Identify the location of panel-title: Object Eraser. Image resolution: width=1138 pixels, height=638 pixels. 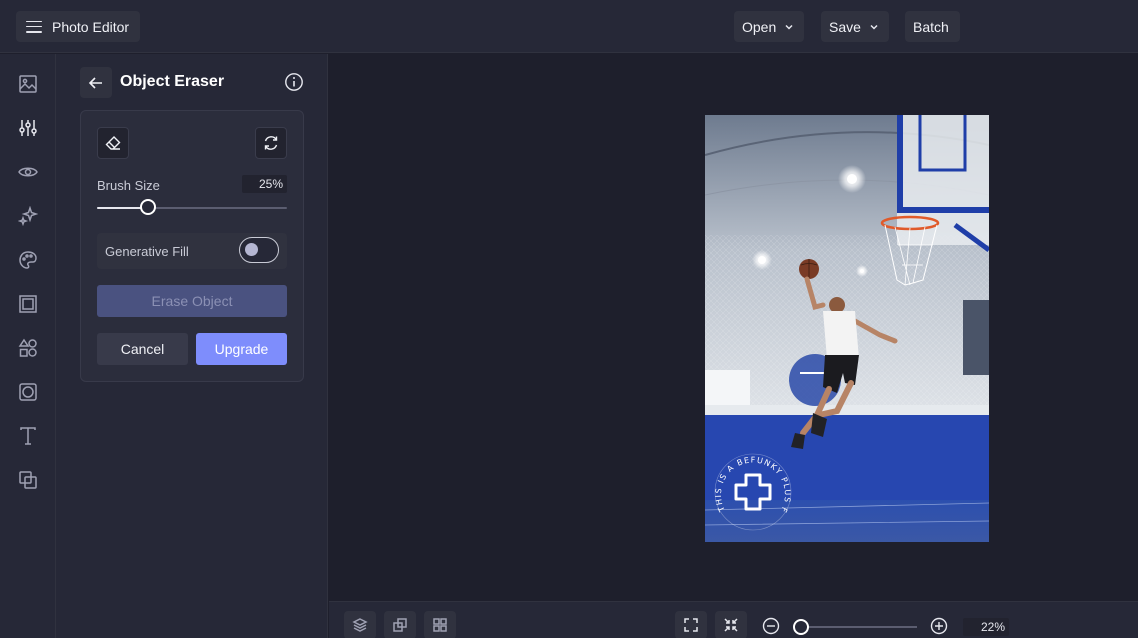
(172, 81).